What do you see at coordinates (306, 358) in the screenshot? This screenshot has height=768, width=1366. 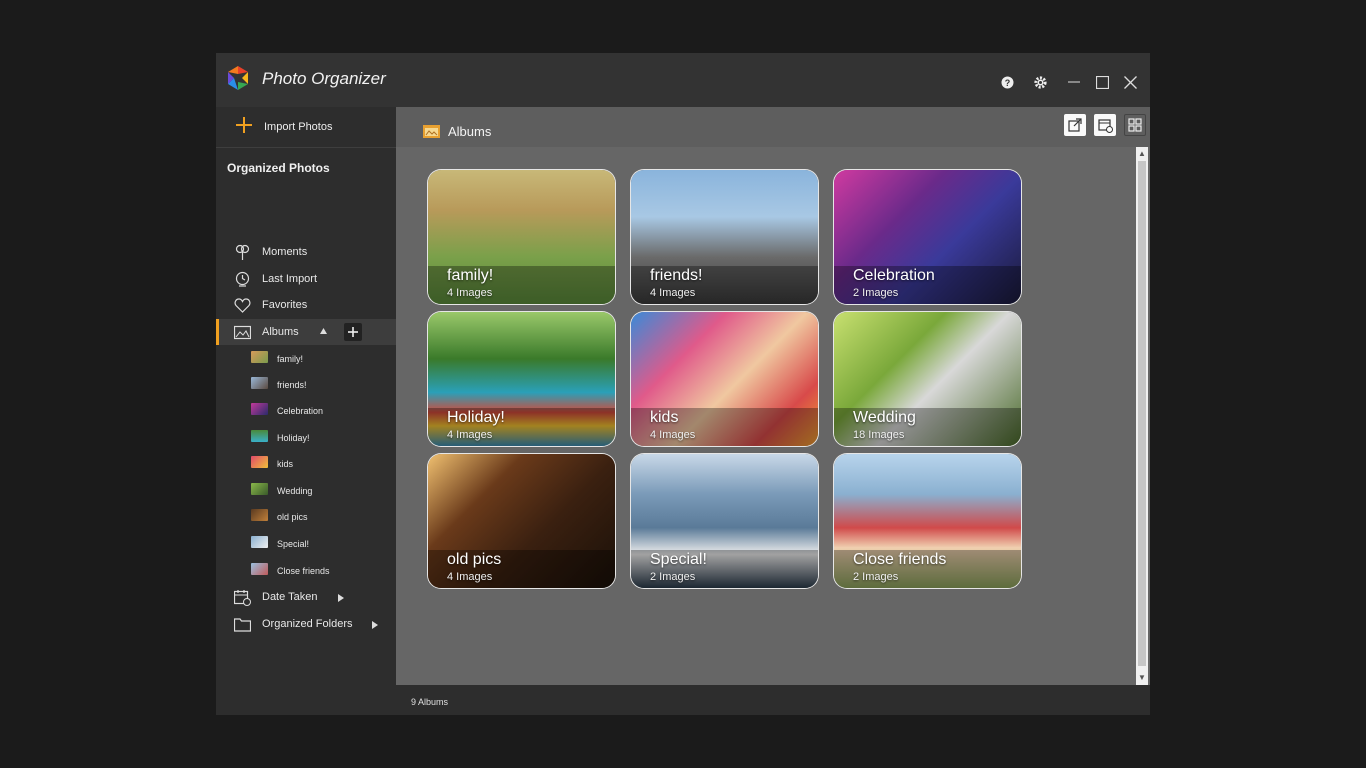 I see `sidebar-album-family: family!` at bounding box center [306, 358].